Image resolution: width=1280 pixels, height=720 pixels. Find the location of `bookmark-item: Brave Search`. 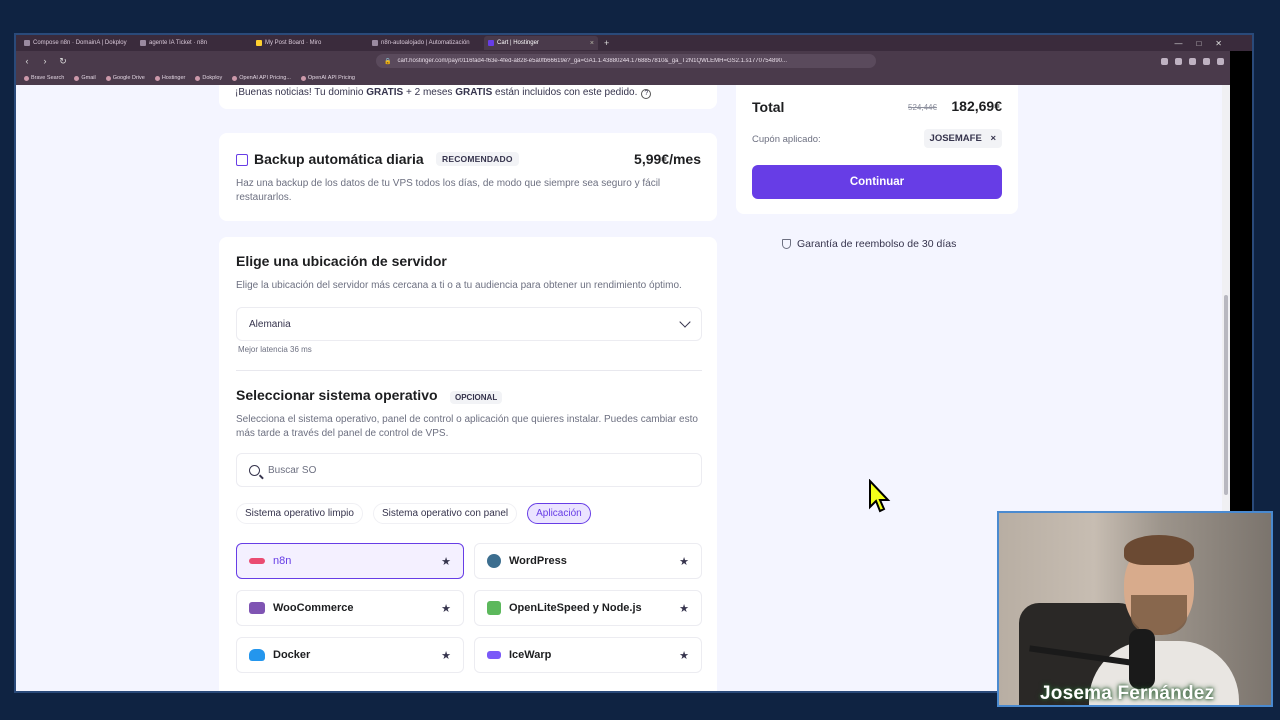

bookmark-item: Brave Search is located at coordinates (44, 78).